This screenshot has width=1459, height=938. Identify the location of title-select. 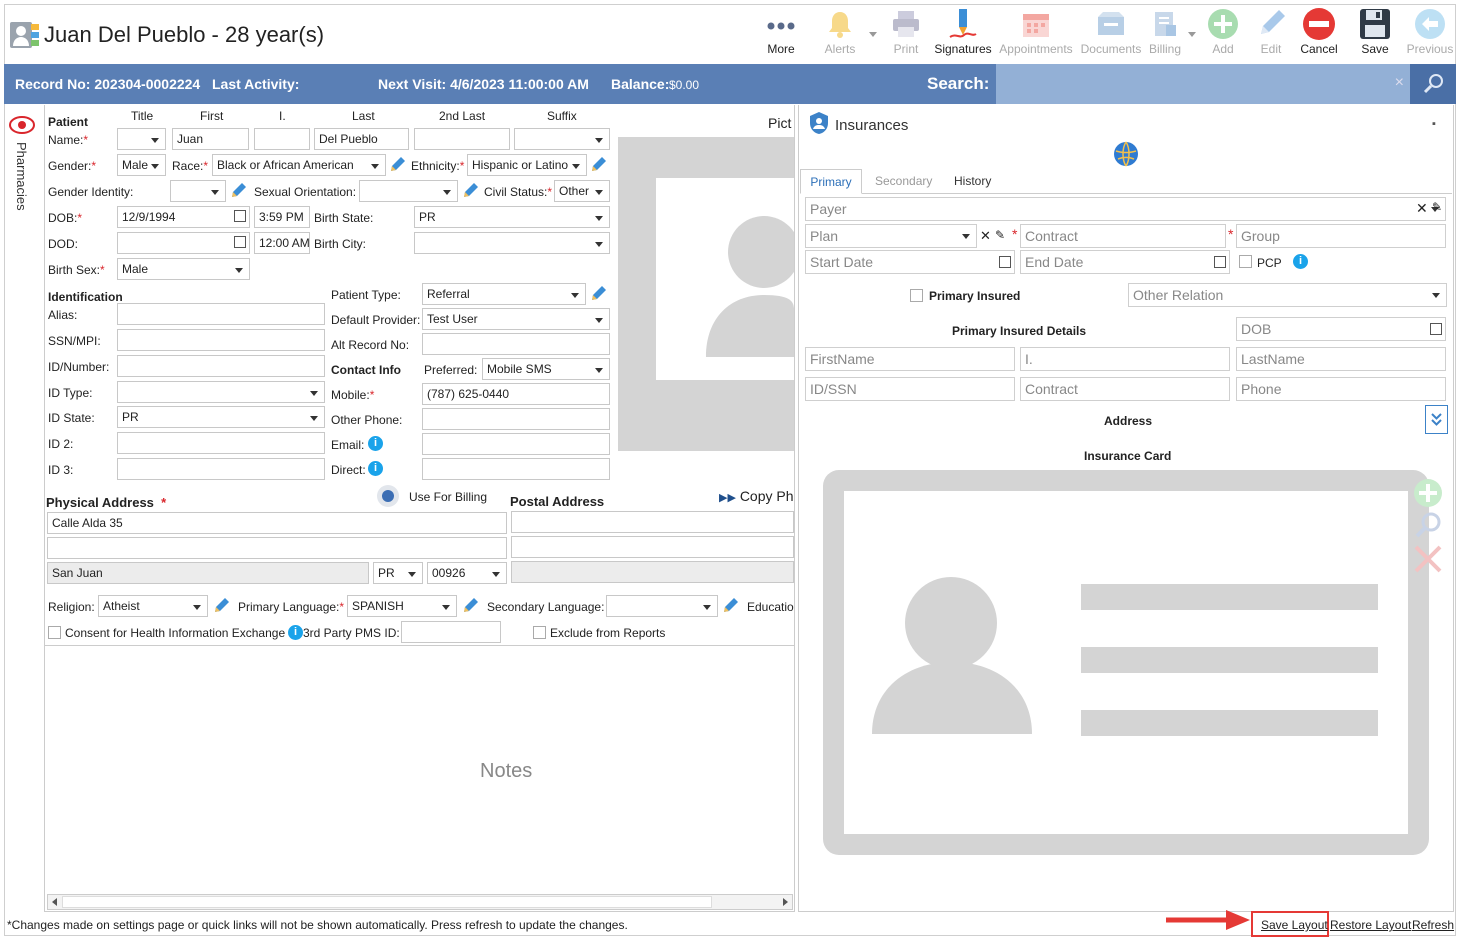
(141, 139).